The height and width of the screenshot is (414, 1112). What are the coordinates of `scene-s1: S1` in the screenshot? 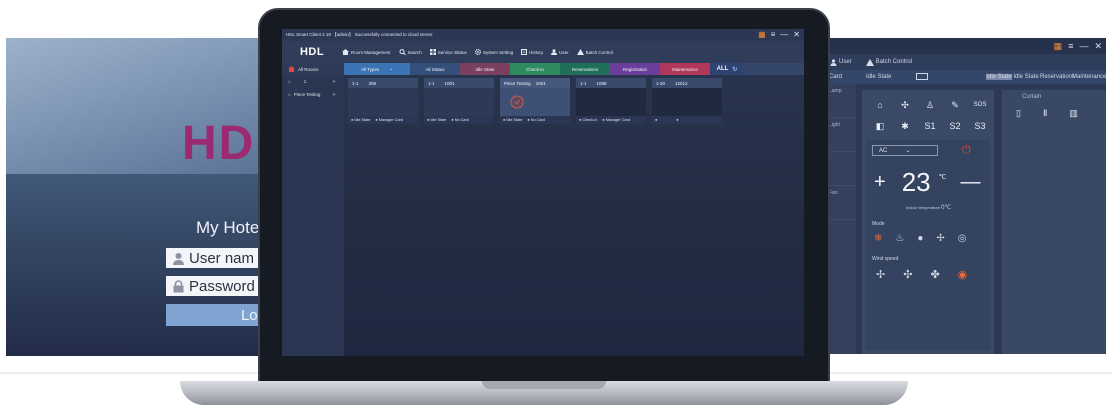 It's located at (930, 126).